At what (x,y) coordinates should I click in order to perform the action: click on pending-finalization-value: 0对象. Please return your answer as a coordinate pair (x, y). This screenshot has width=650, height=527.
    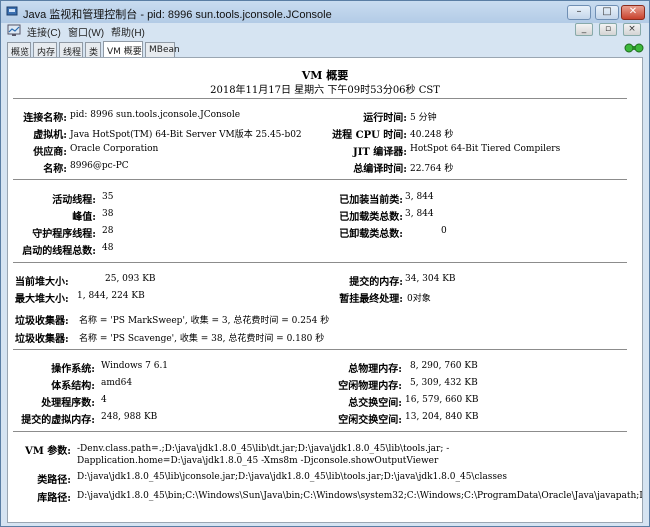
    Looking at the image, I should click on (419, 299).